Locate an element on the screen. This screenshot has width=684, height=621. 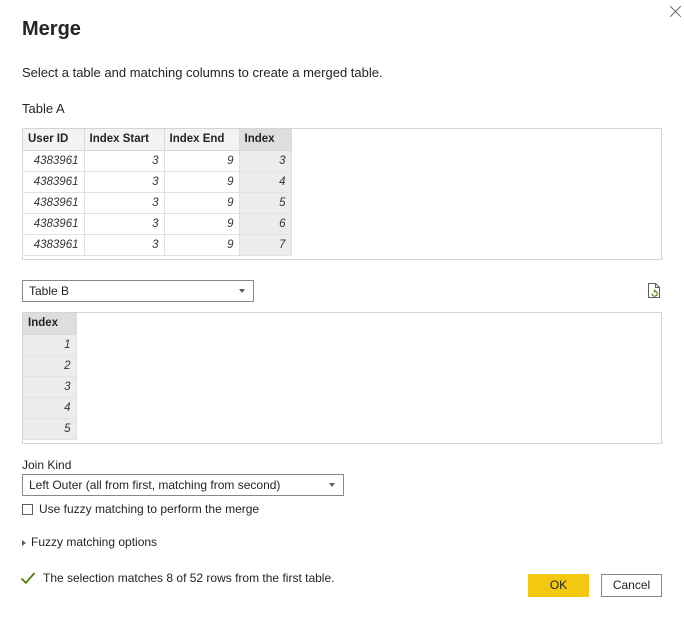
column-header-user-id: User ID is located at coordinates (54, 140).